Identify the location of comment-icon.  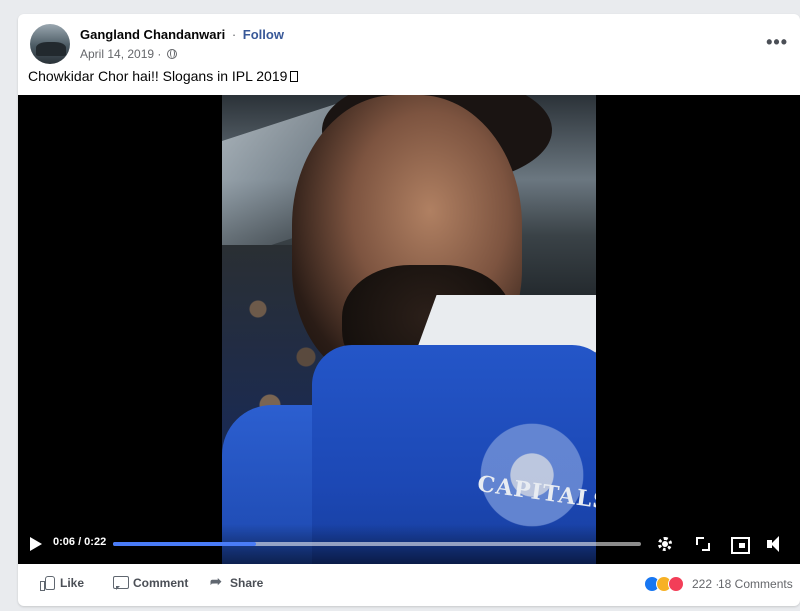
(121, 583).